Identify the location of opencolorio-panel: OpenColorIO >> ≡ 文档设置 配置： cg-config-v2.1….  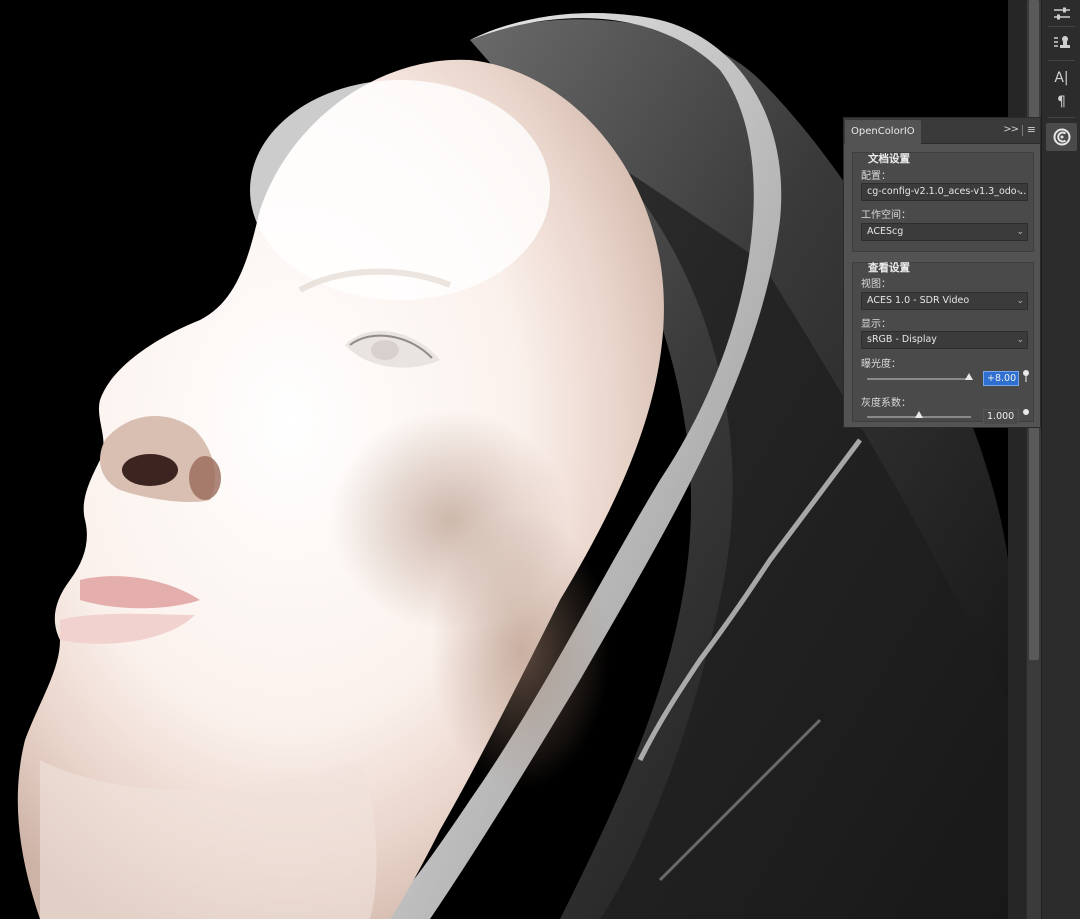
(942, 272).